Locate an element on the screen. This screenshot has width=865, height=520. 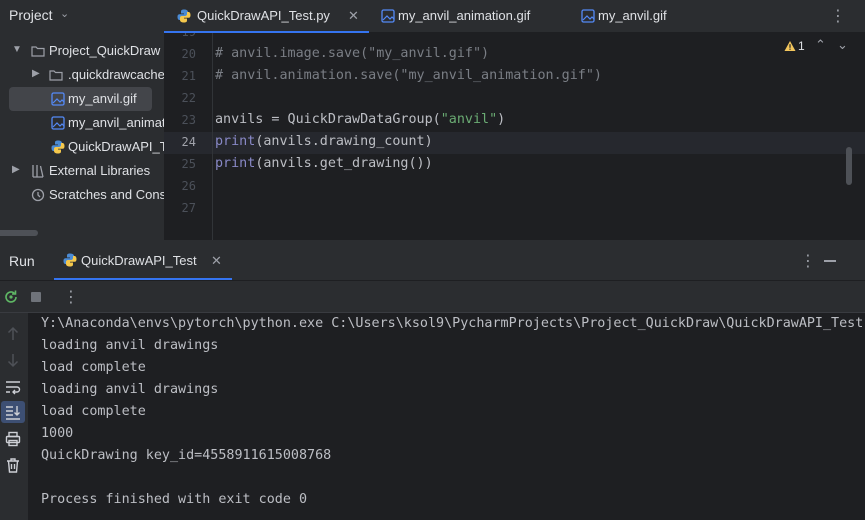
code-line: 20 # anvil.image.save("my_anvil.gif") is located at coordinates (514, 55).